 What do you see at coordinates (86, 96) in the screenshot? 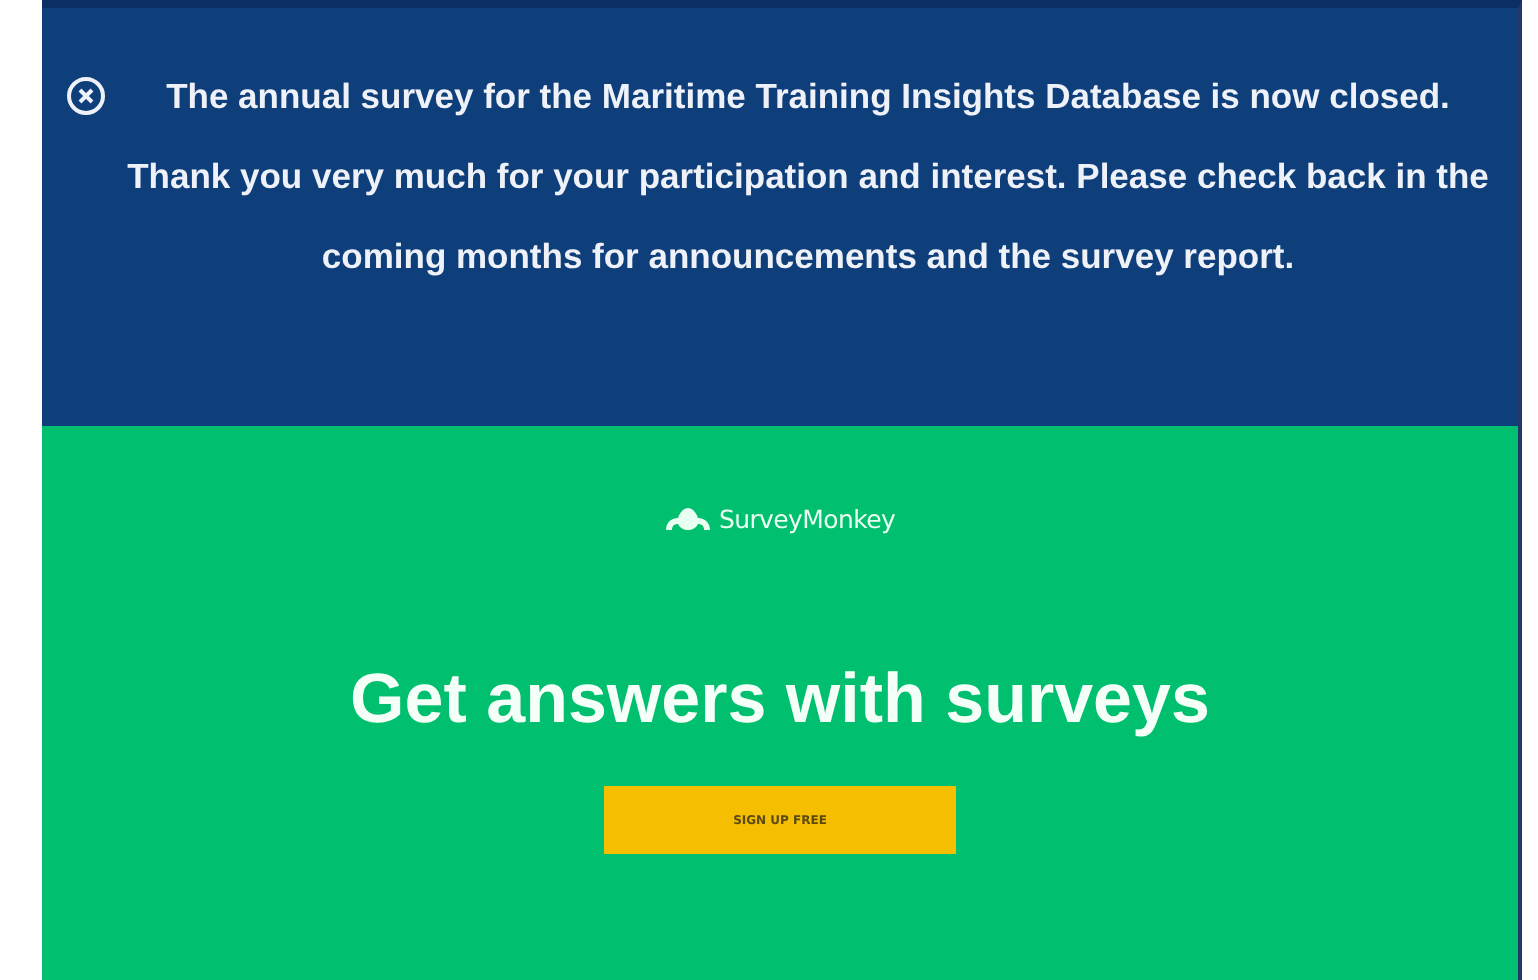
I see `close-icon` at bounding box center [86, 96].